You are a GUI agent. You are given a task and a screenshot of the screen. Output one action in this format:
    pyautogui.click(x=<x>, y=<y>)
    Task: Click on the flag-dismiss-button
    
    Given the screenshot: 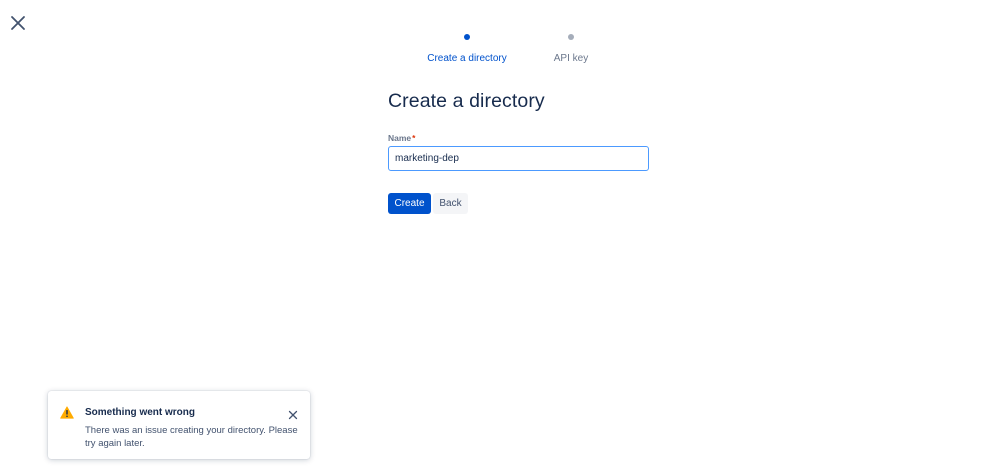 What is the action you would take?
    pyautogui.click(x=293, y=412)
    